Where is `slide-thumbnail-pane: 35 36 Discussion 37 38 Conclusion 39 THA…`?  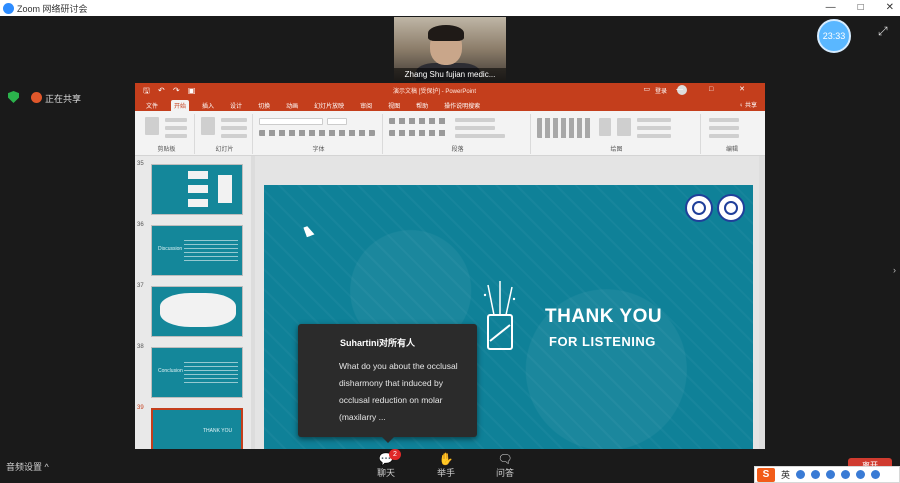 slide-thumbnail-pane: 35 36 Discussion 37 38 Conclusion 39 THA… is located at coordinates (195, 302).